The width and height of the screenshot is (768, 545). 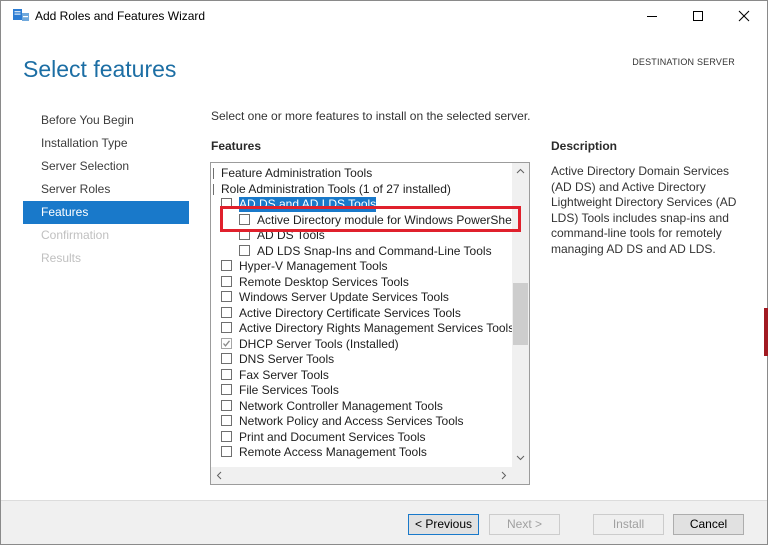 What do you see at coordinates (21, 15) in the screenshot?
I see `server-manager-icon` at bounding box center [21, 15].